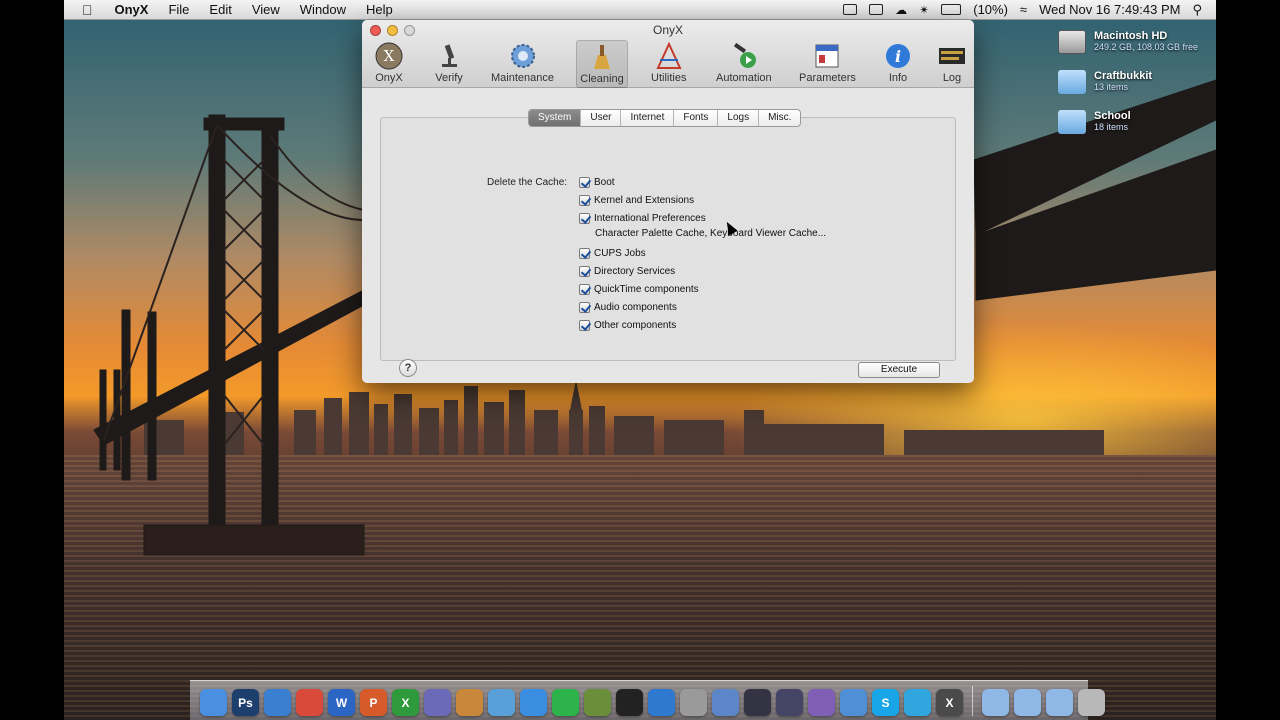 The width and height of the screenshot is (1280, 720). What do you see at coordinates (527, 182) in the screenshot?
I see `delete-cache-label: Delete the Cache:` at bounding box center [527, 182].